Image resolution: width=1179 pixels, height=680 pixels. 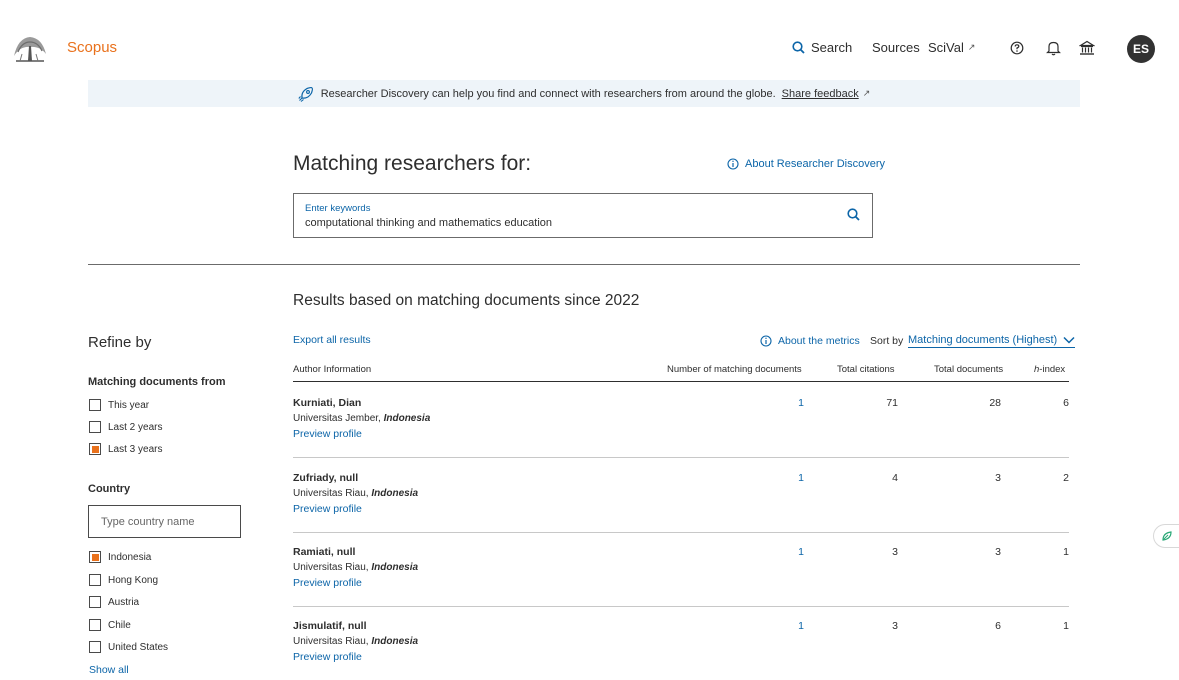 What do you see at coordinates (305, 94) in the screenshot?
I see `rocket-icon` at bounding box center [305, 94].